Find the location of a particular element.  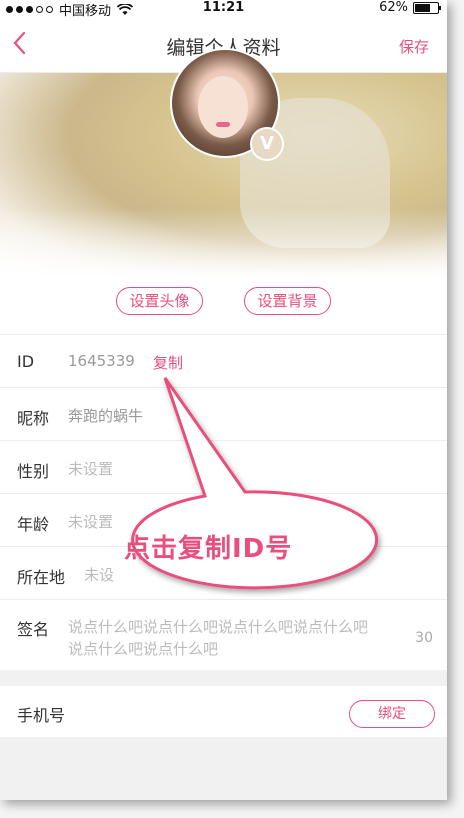

signature-row: 签名 说点什么吧说点什么吧说点什么吧说点什么吧 说点什么吧说点什么吧 30 is located at coordinates (223, 635).